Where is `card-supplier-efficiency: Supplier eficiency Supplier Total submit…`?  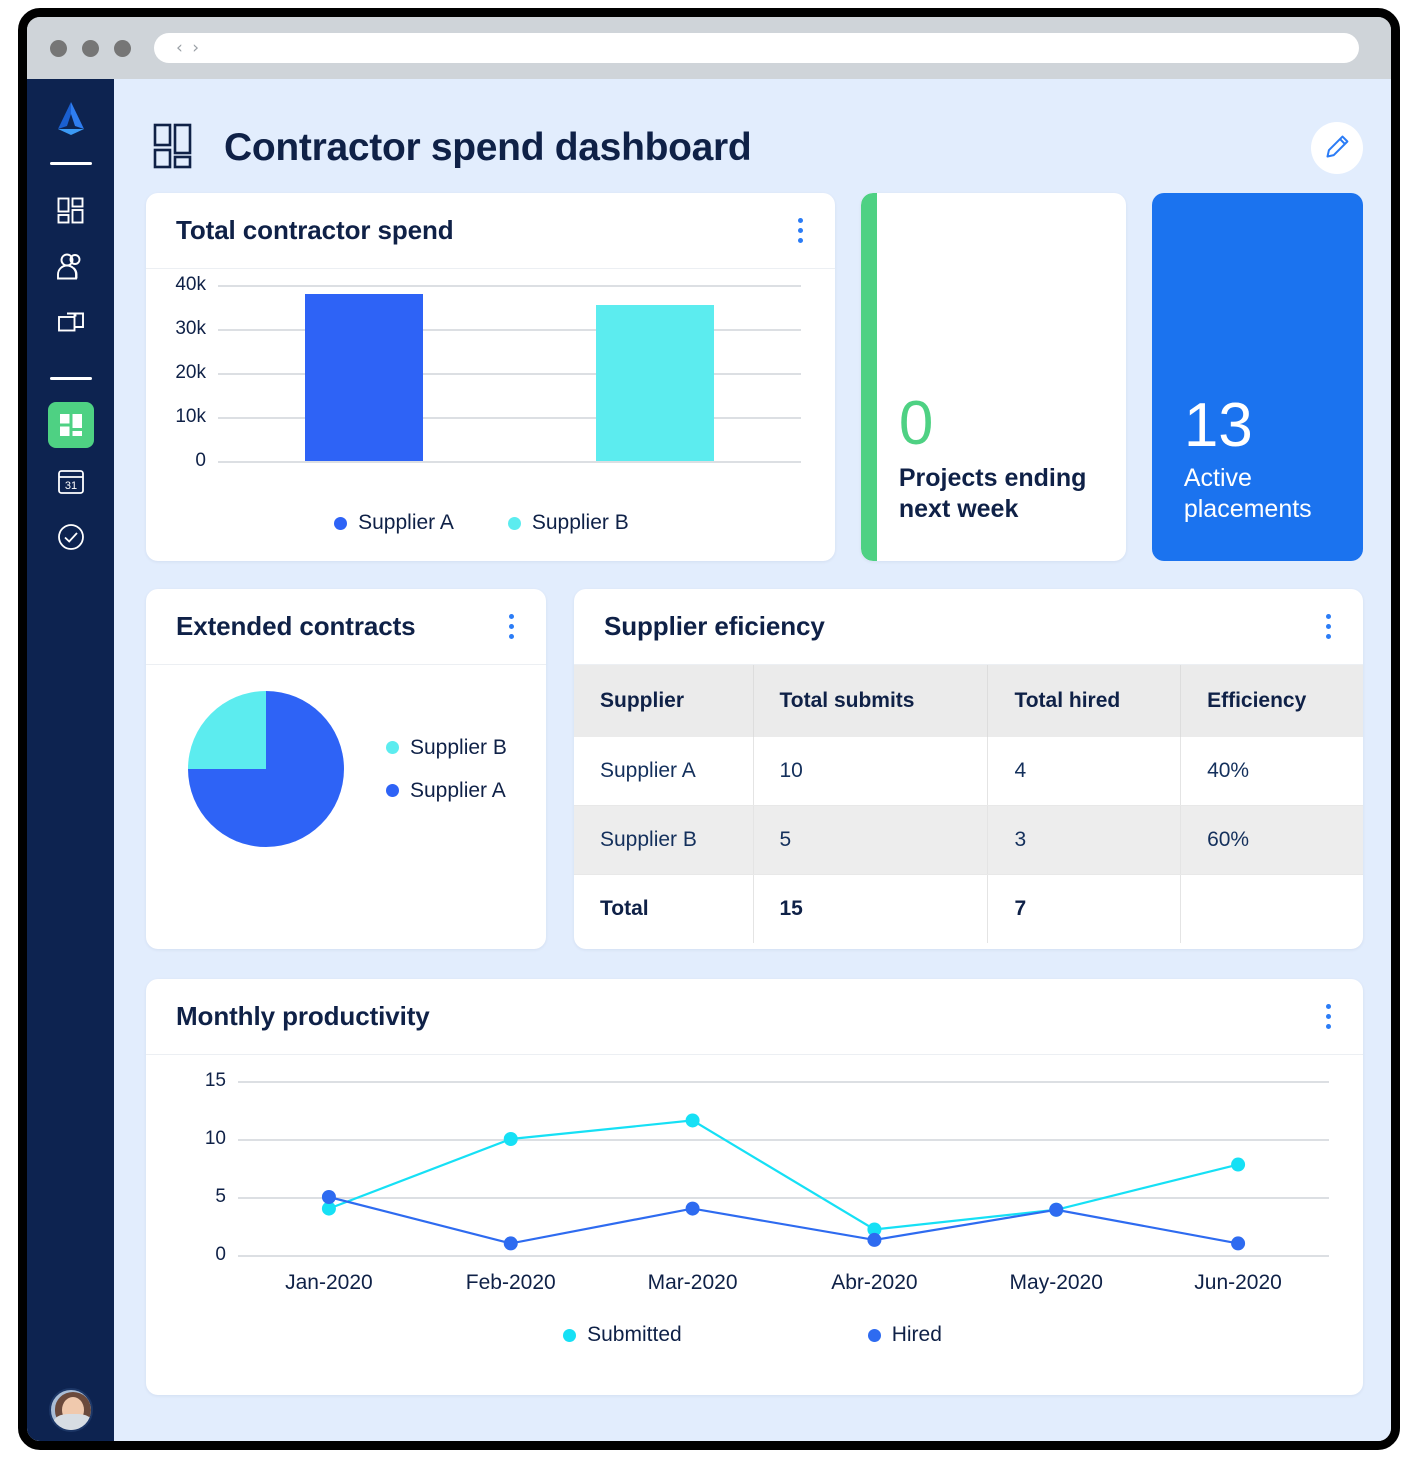
card-supplier-efficiency: Supplier eficiency Supplier Total submit… is located at coordinates (968, 769).